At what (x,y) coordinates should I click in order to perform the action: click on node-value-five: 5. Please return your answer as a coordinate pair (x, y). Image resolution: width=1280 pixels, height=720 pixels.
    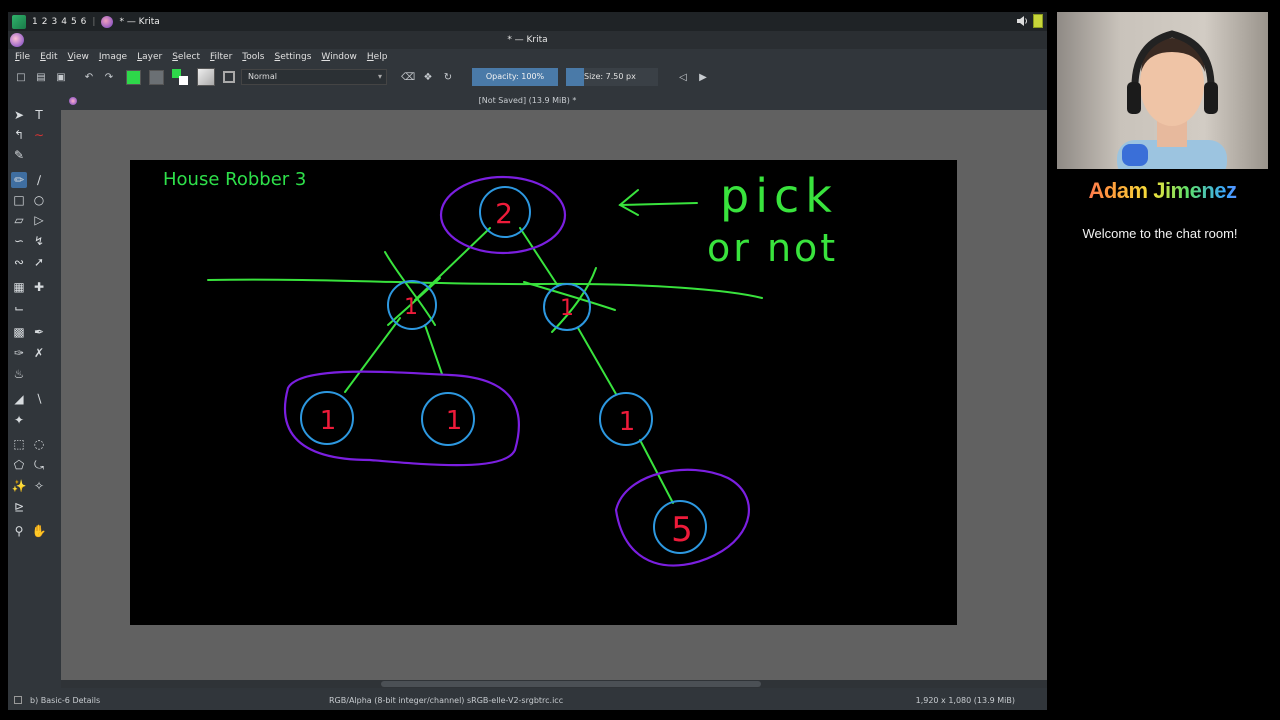
    Looking at the image, I should click on (682, 530).